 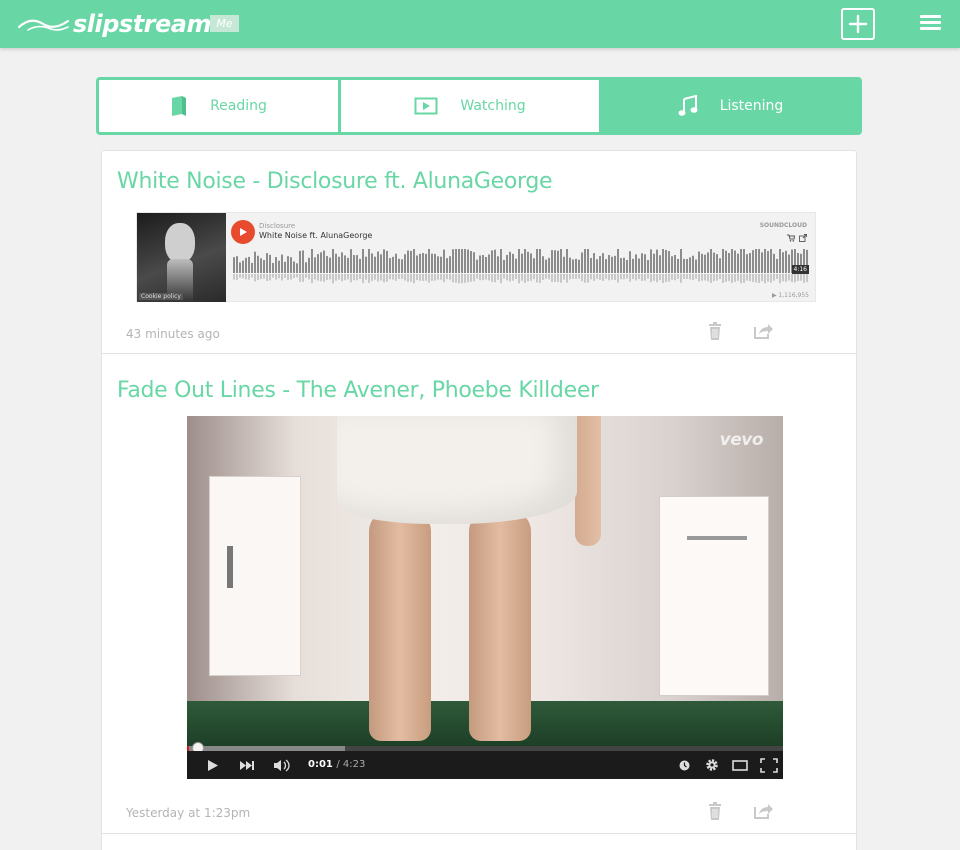 What do you see at coordinates (220, 106) in the screenshot?
I see `tab-reading: Reading` at bounding box center [220, 106].